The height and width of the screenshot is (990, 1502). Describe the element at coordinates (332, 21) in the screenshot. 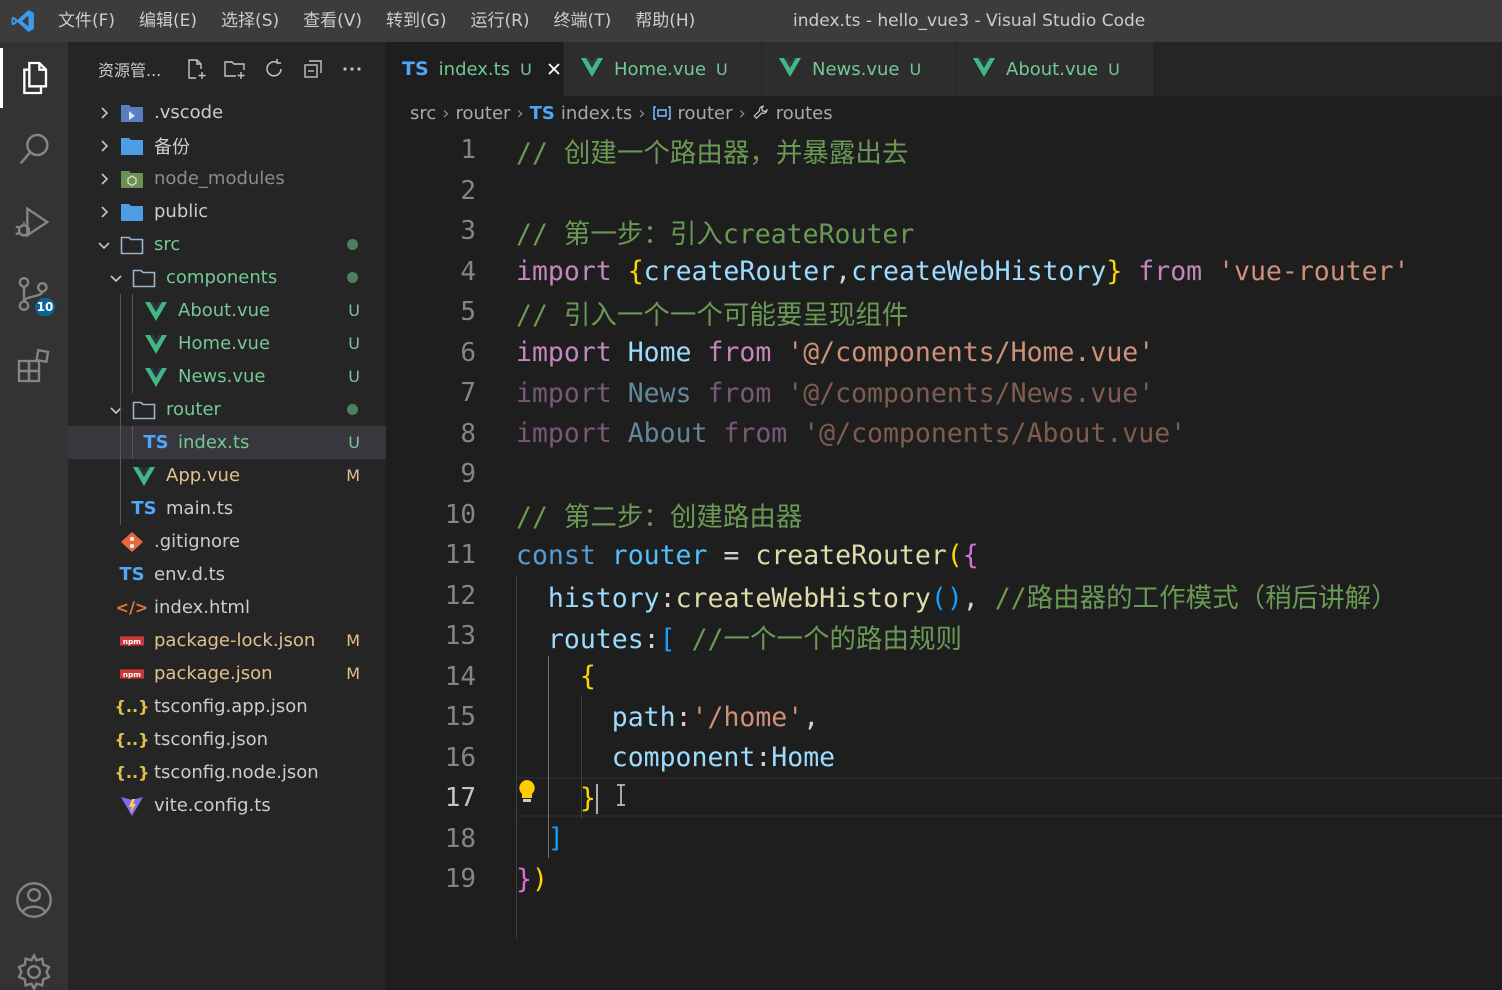

I see `menu-item-3: 查看(V)` at that location.